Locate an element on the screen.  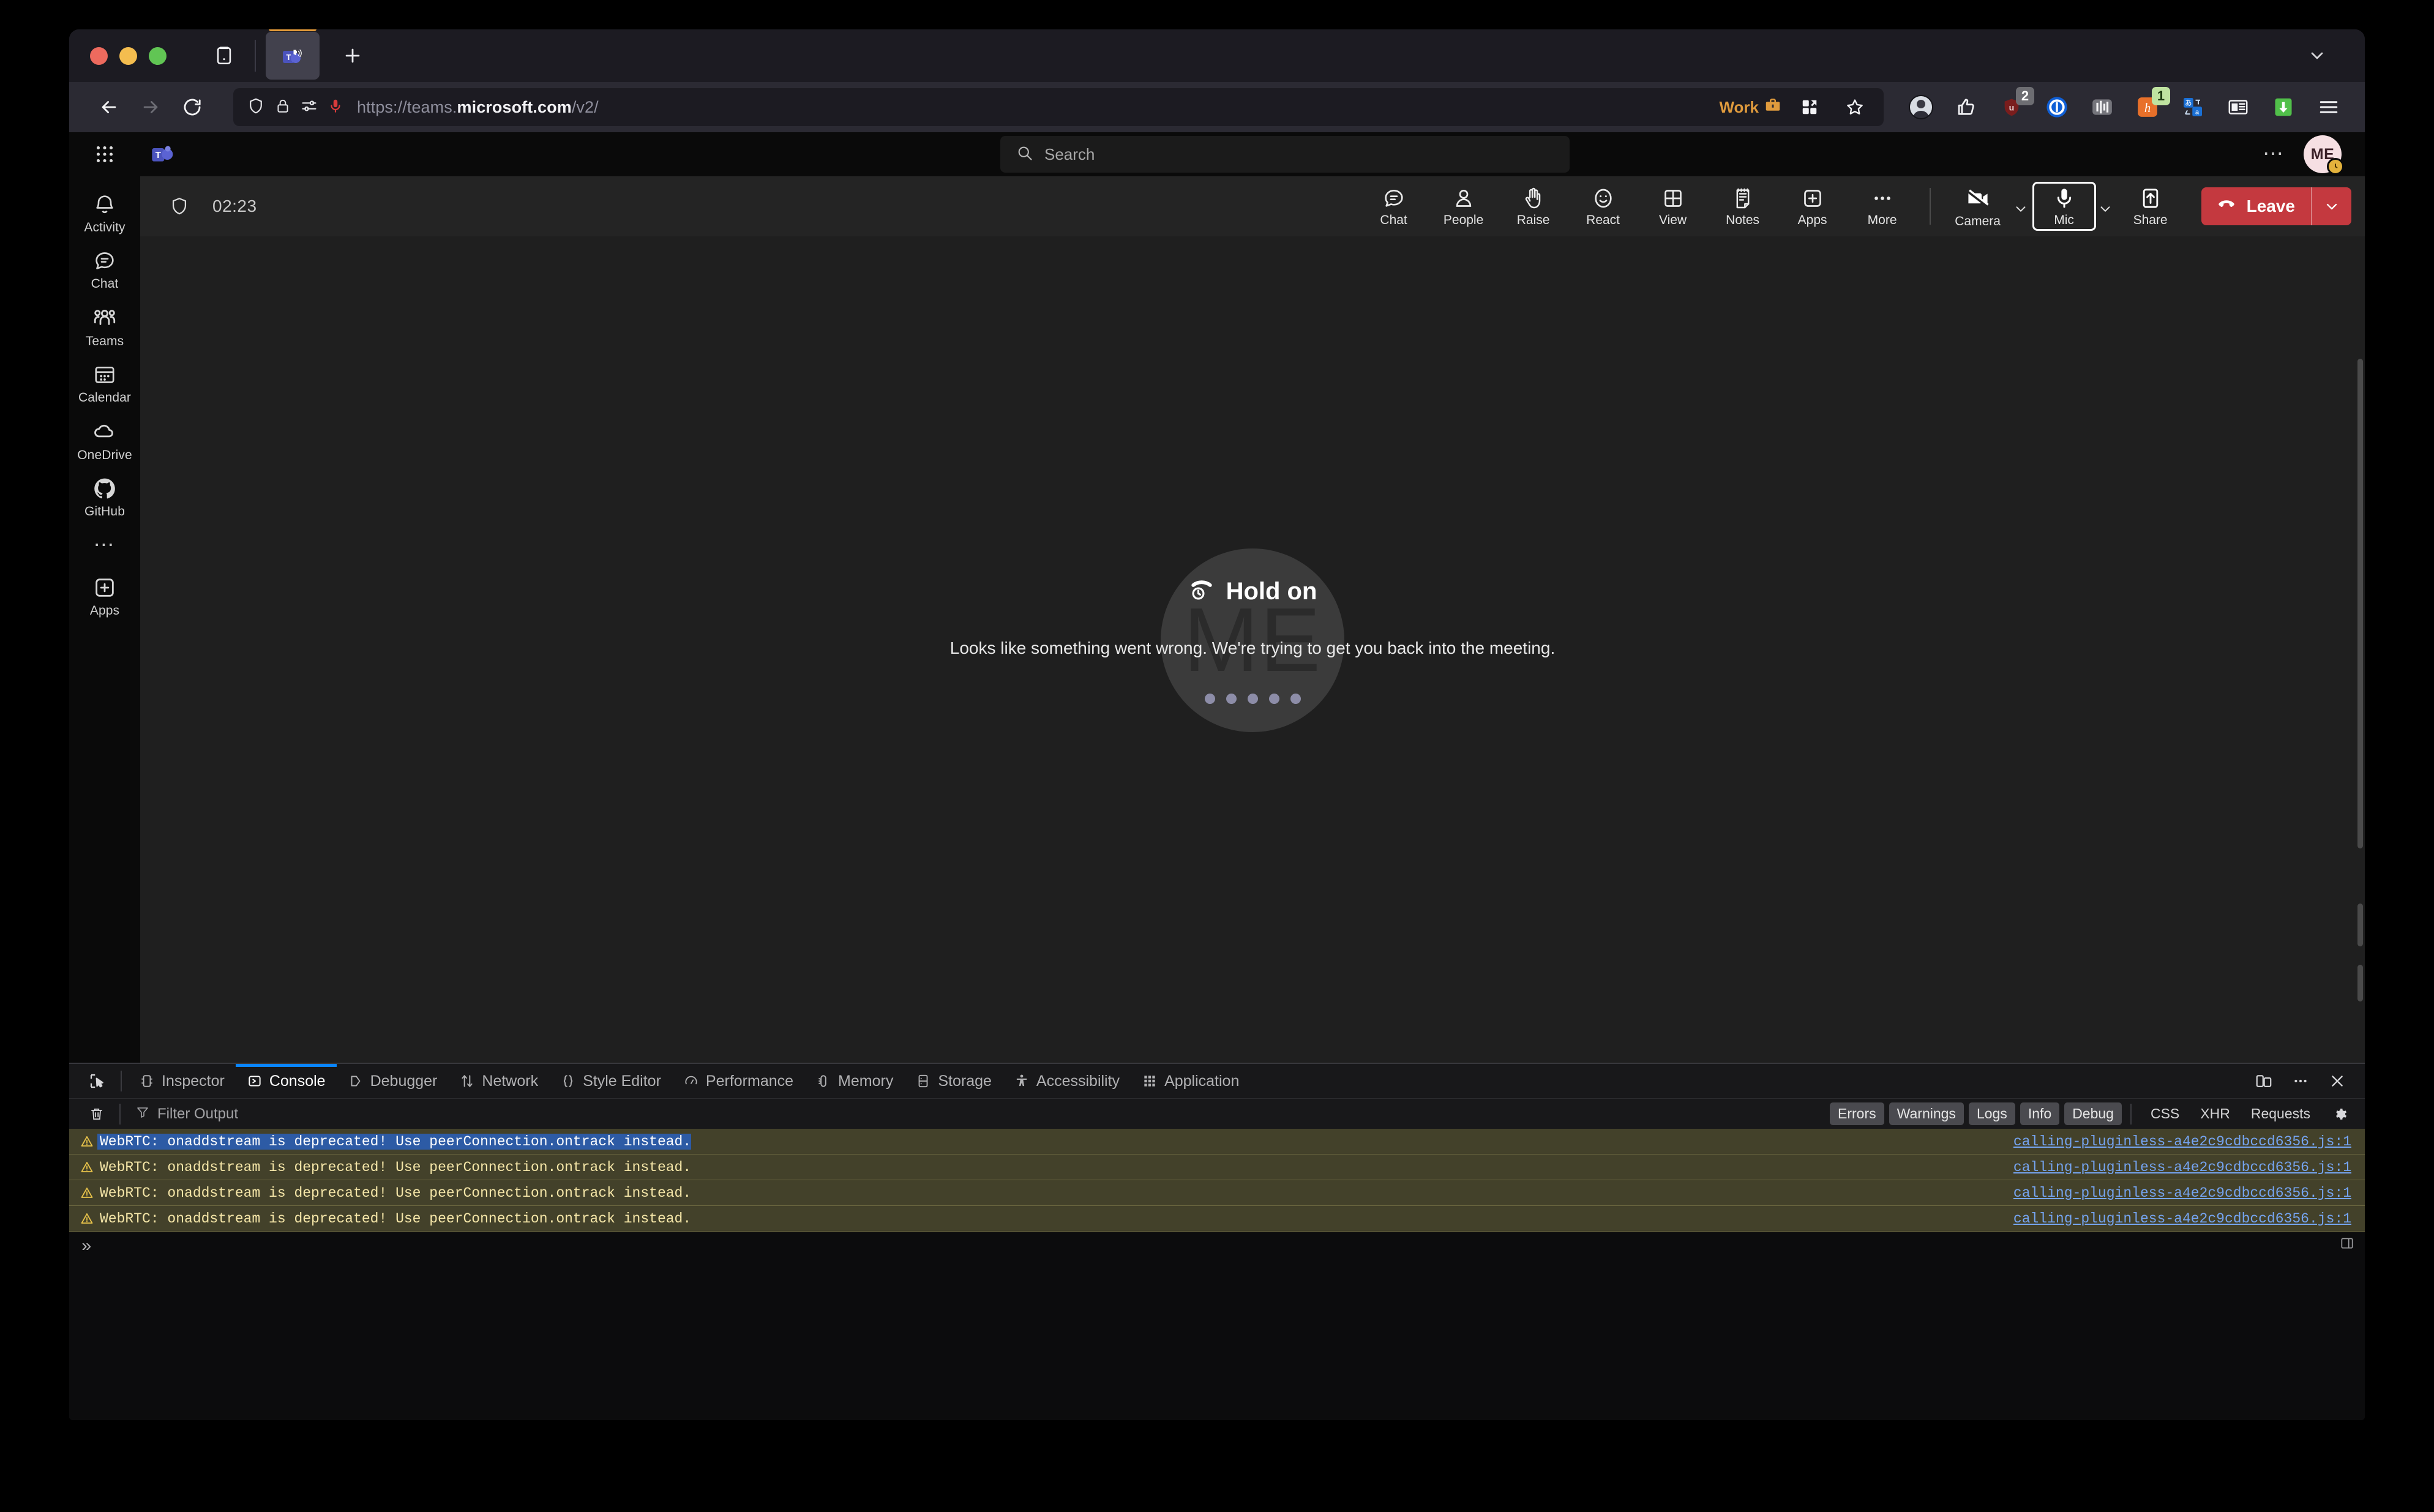
sidebar-more-apps-icon: ⋯ is located at coordinates (105, 546).